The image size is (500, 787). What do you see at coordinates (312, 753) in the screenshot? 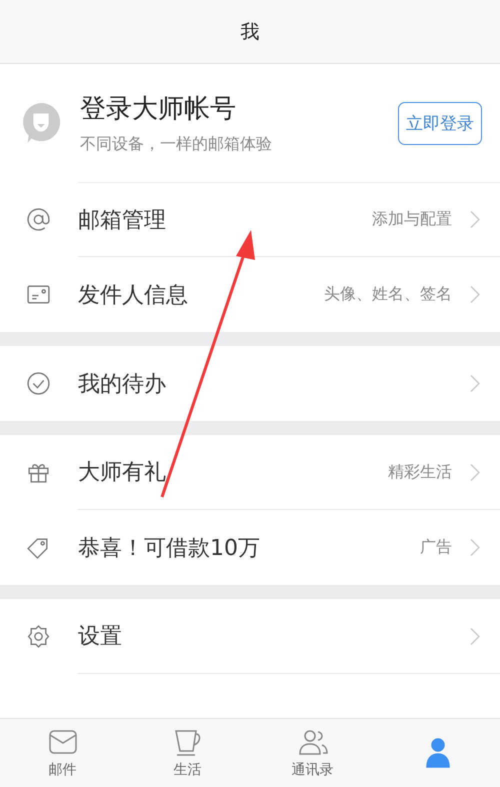
I see `tab: 通讯录` at bounding box center [312, 753].